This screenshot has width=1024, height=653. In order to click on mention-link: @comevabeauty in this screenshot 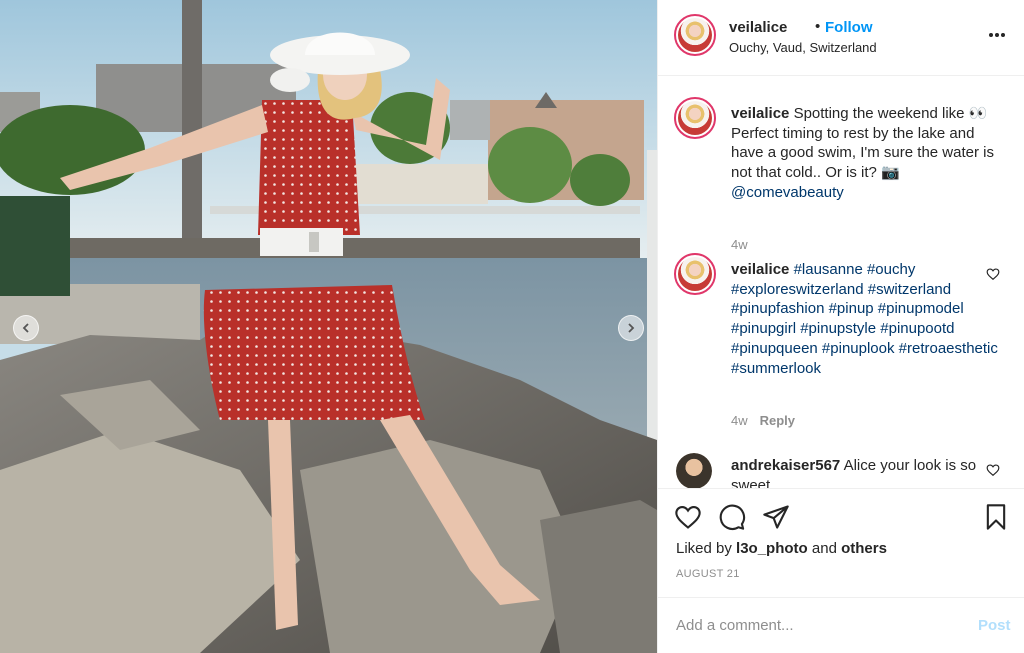, I will do `click(787, 192)`.